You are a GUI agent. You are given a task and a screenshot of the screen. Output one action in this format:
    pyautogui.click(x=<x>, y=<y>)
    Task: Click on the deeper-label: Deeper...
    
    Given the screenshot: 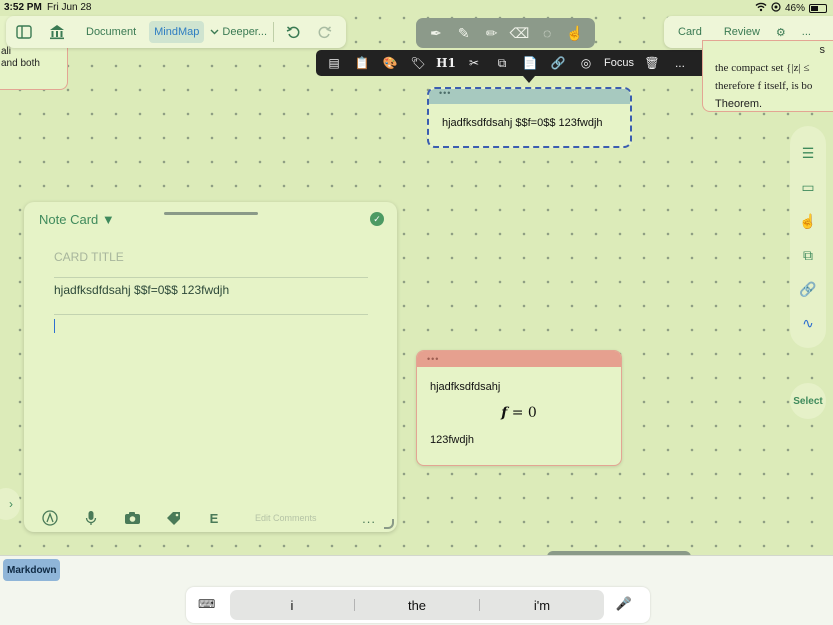 What is the action you would take?
    pyautogui.click(x=245, y=32)
    